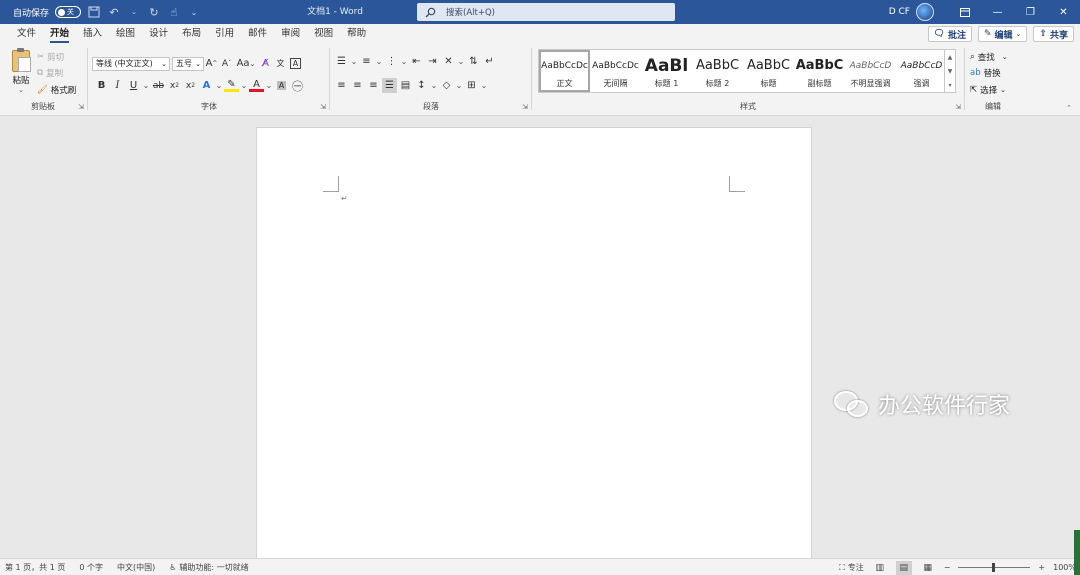 This screenshot has width=1080, height=575. Describe the element at coordinates (525, 107) in the screenshot. I see `paragraph-launcher-icon: ⇲` at that location.